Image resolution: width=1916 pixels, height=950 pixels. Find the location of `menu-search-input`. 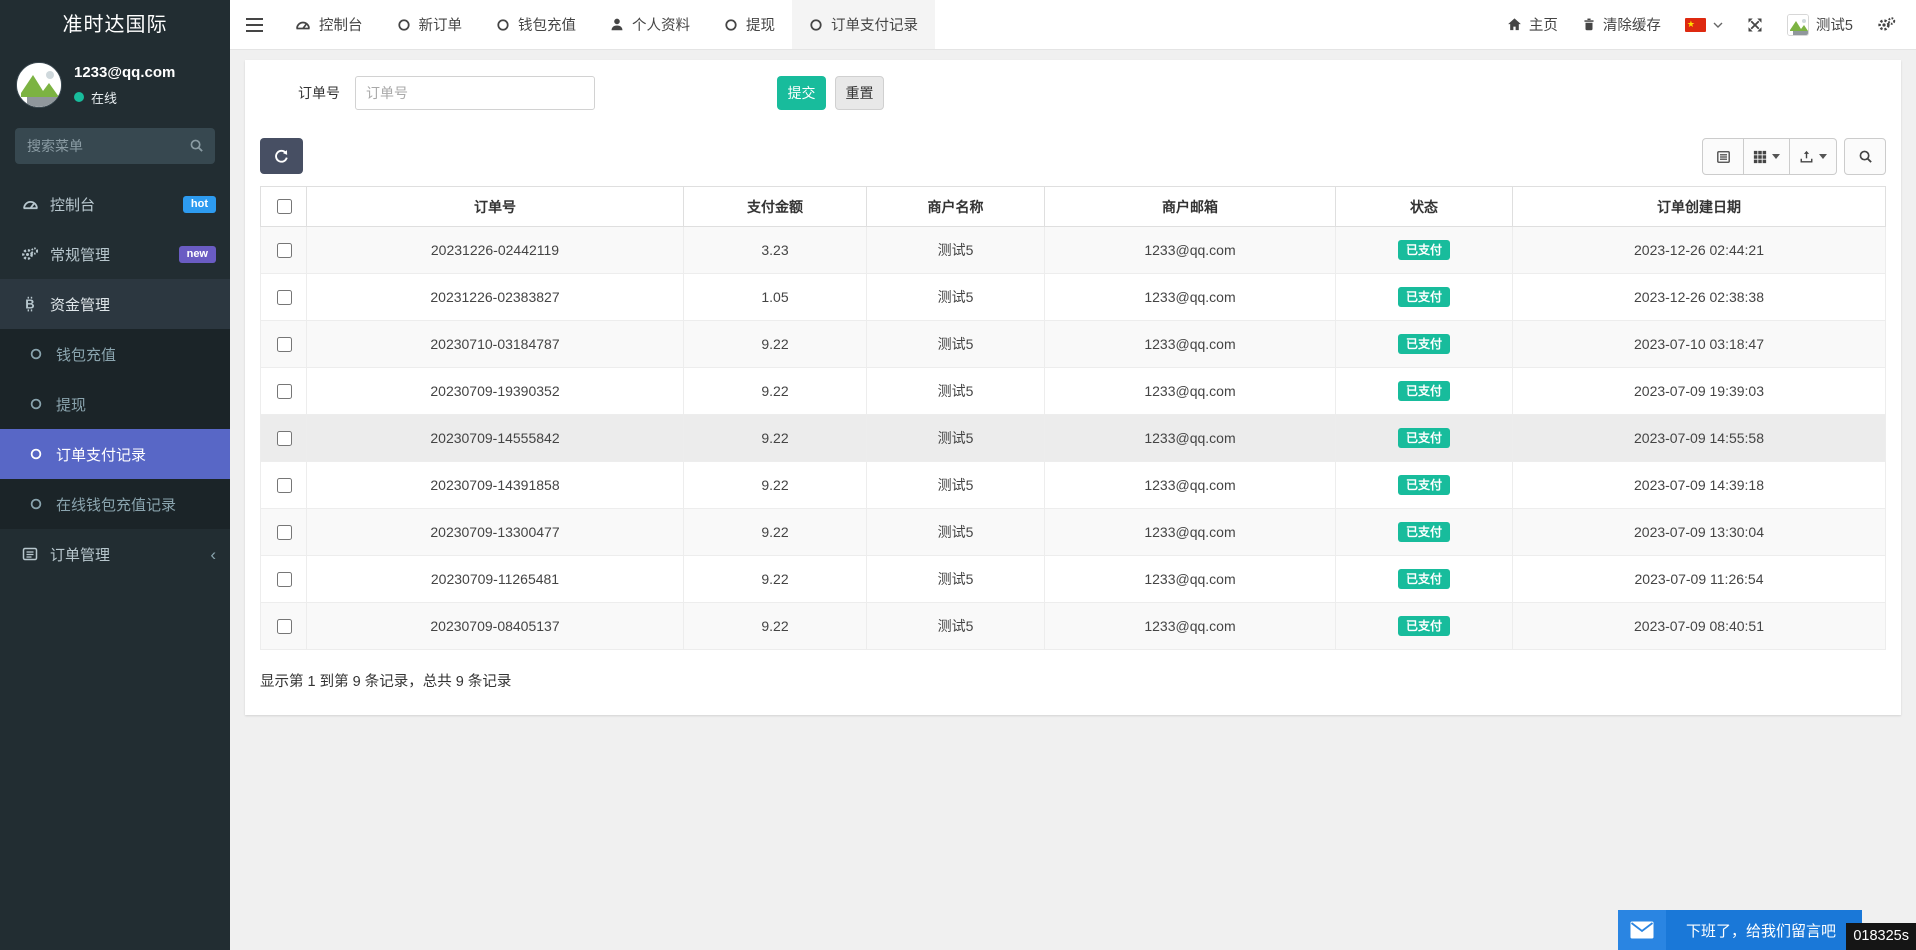

menu-search-input is located at coordinates (115, 146).